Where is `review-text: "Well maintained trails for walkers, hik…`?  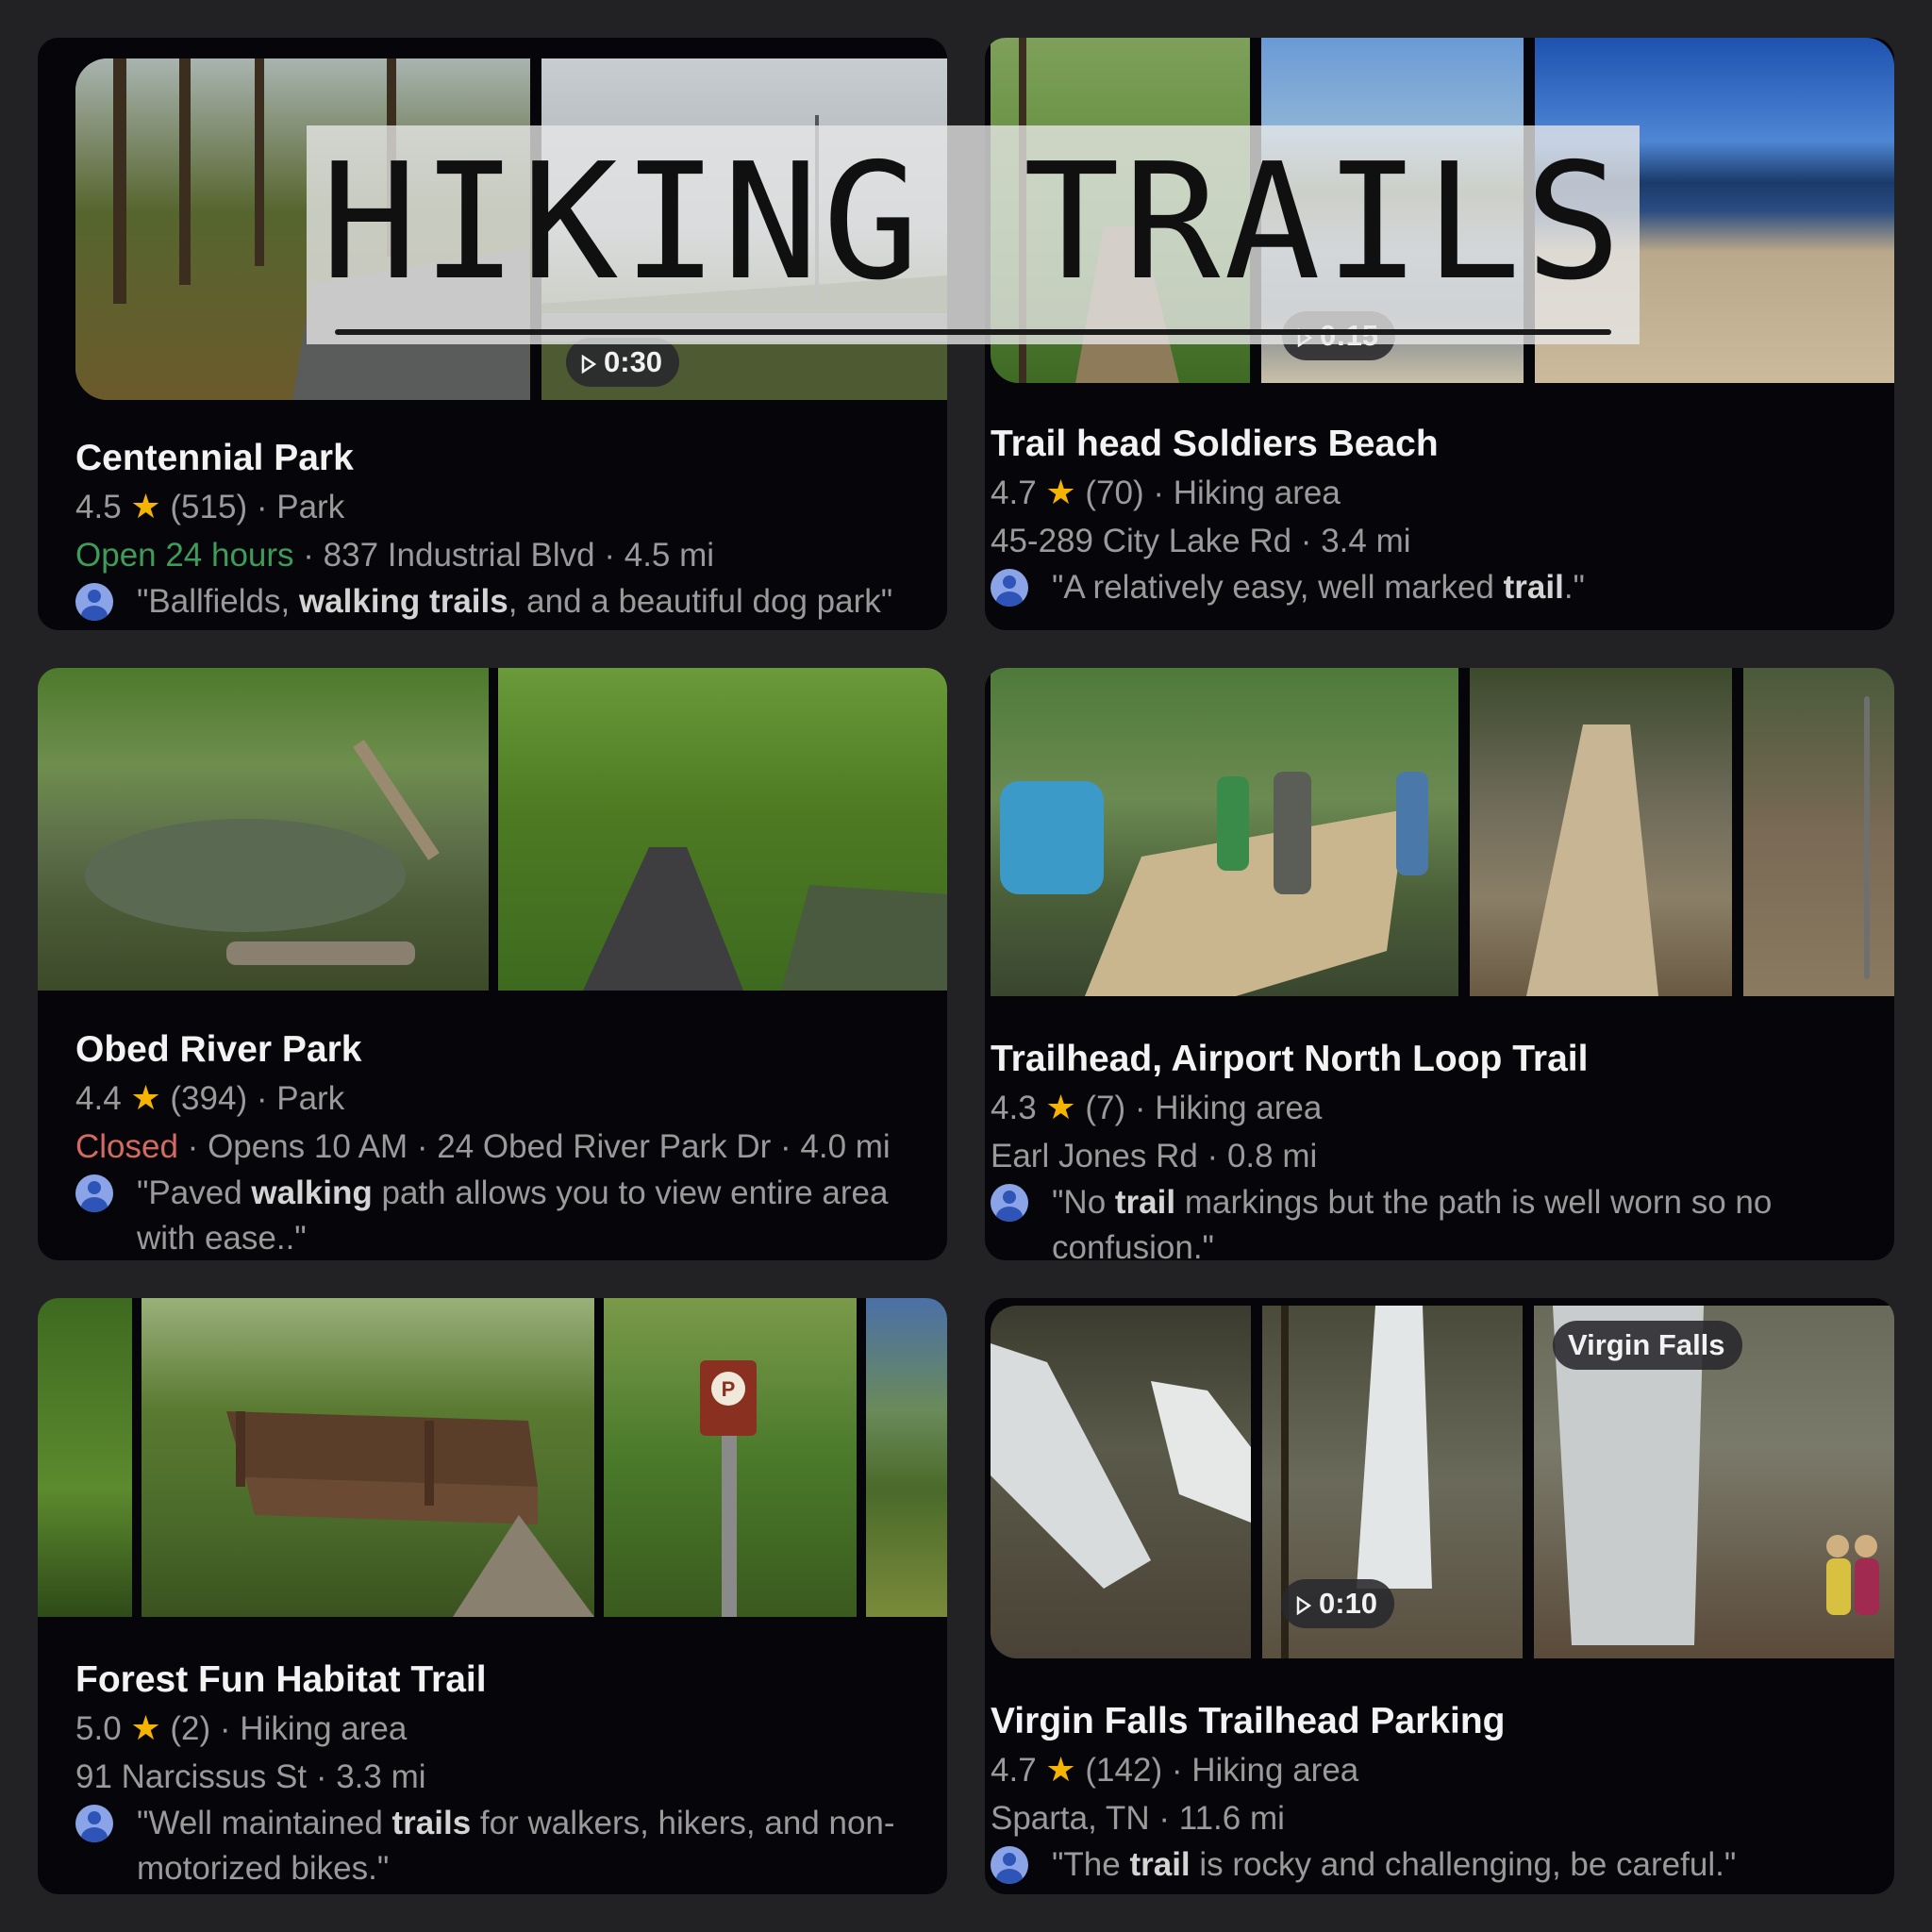
review-text: "Well maintained trails for walkers, hik… is located at coordinates (516, 1846).